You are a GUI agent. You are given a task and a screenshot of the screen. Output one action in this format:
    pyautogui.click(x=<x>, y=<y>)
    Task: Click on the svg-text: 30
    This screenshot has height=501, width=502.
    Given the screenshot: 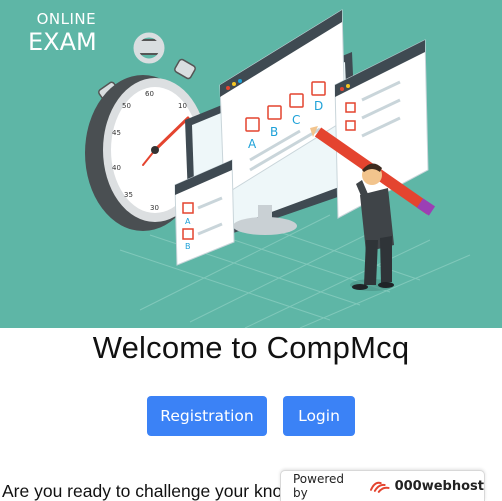 What is the action you would take?
    pyautogui.click(x=154, y=208)
    